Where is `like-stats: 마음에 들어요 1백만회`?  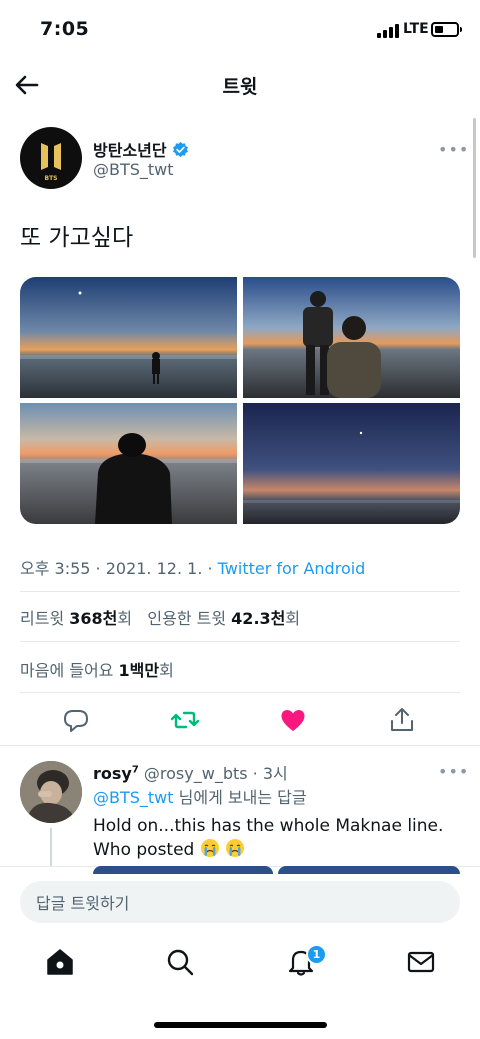
like-stats: 마음에 들어요 1백만회 is located at coordinates (97, 669).